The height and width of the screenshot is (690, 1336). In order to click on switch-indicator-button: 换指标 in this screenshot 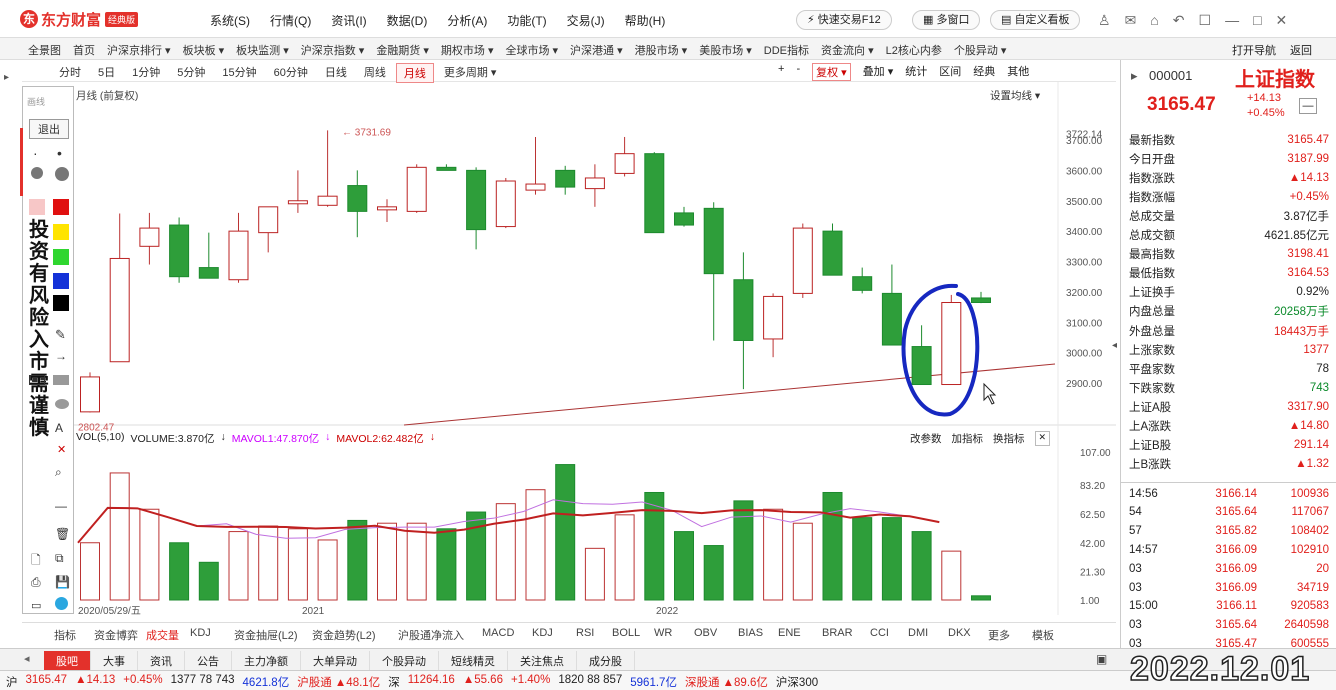, I will do `click(1009, 438)`.